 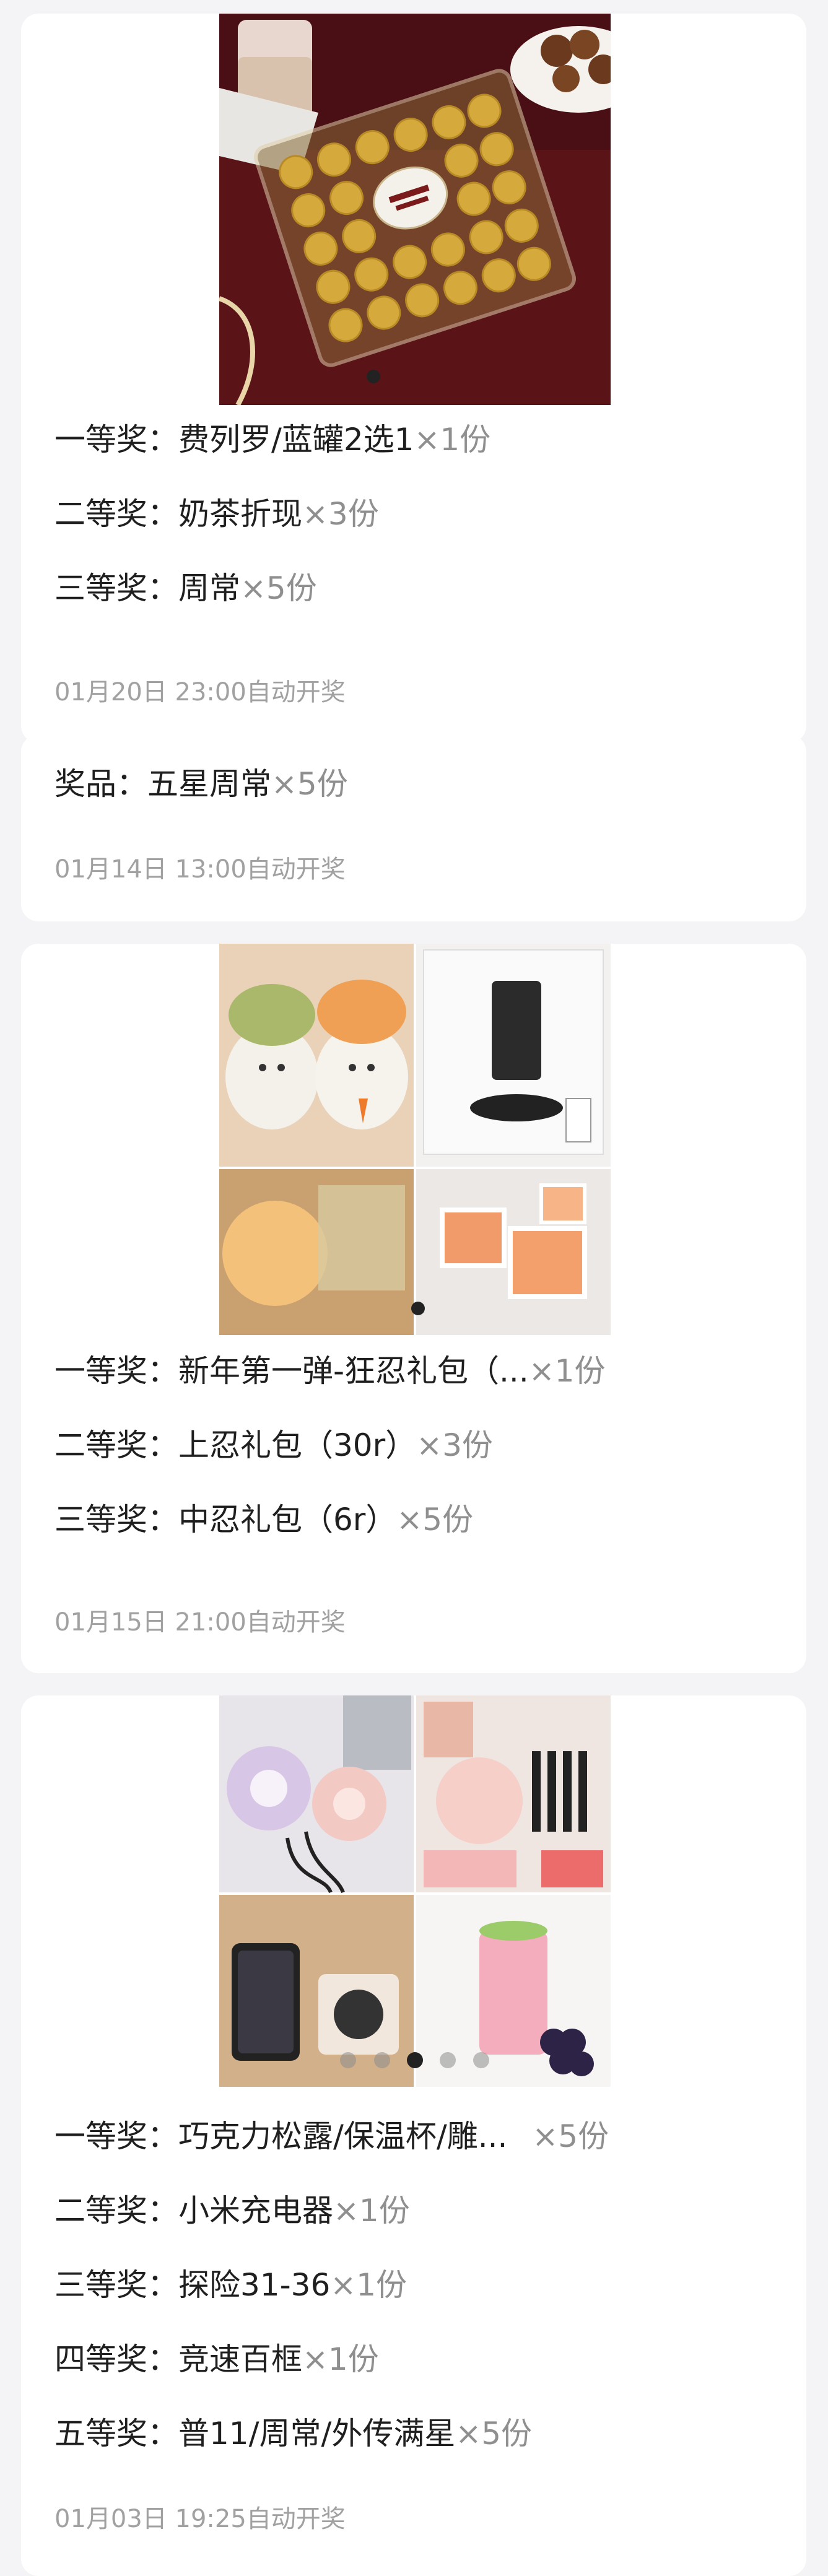 I want to click on prize-row: 三等奖：周常×5份, so click(x=185, y=588).